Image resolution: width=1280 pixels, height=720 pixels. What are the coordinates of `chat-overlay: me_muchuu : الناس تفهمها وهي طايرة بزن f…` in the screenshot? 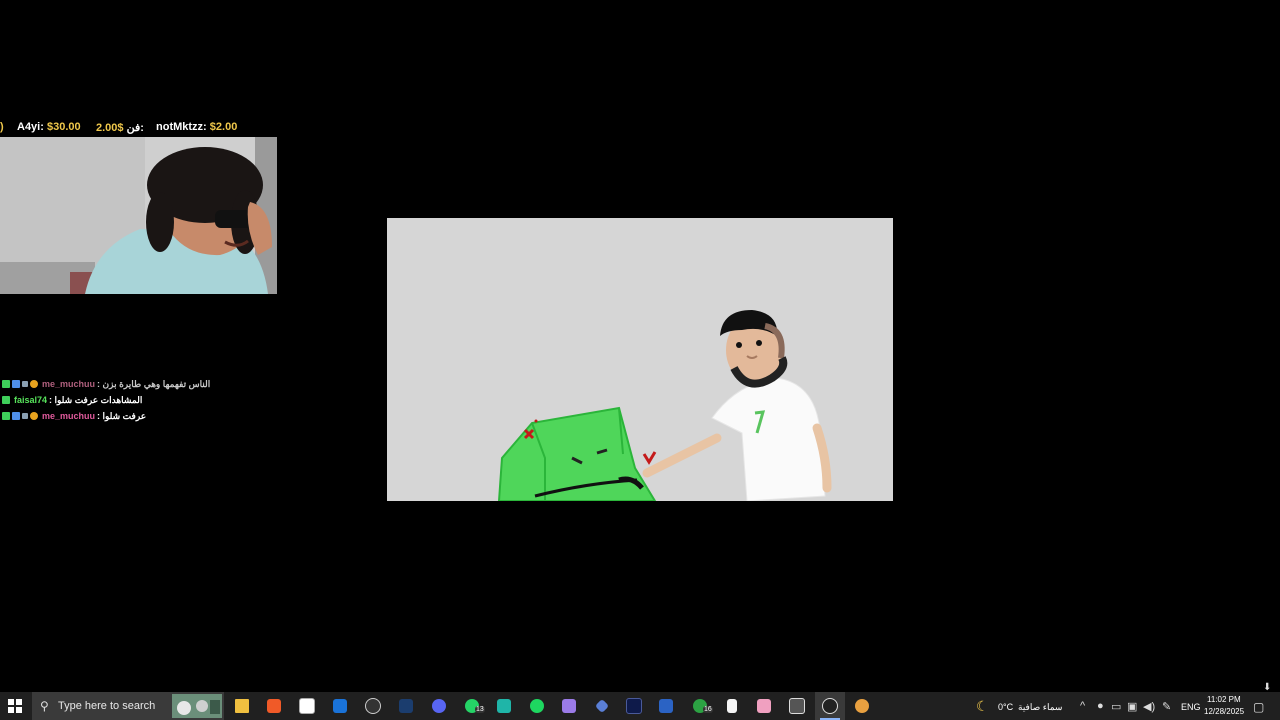 It's located at (132, 400).